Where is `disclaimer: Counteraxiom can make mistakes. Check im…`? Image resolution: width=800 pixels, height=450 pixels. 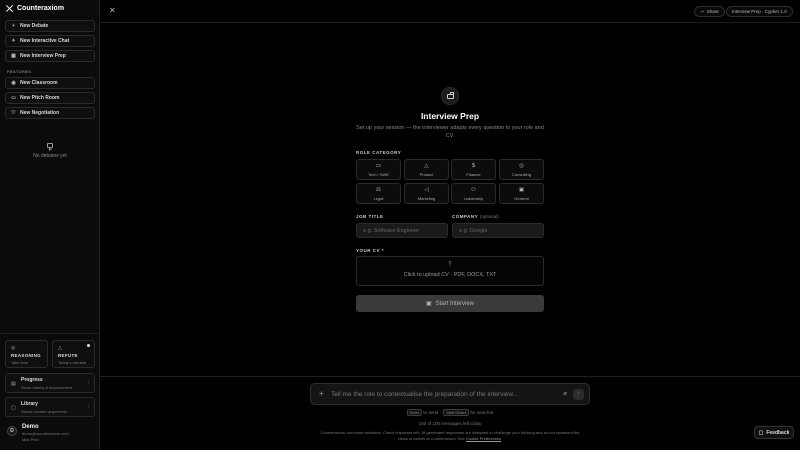
disclaimer: Counteraxiom can make mistakes. Check im… is located at coordinates (450, 435).